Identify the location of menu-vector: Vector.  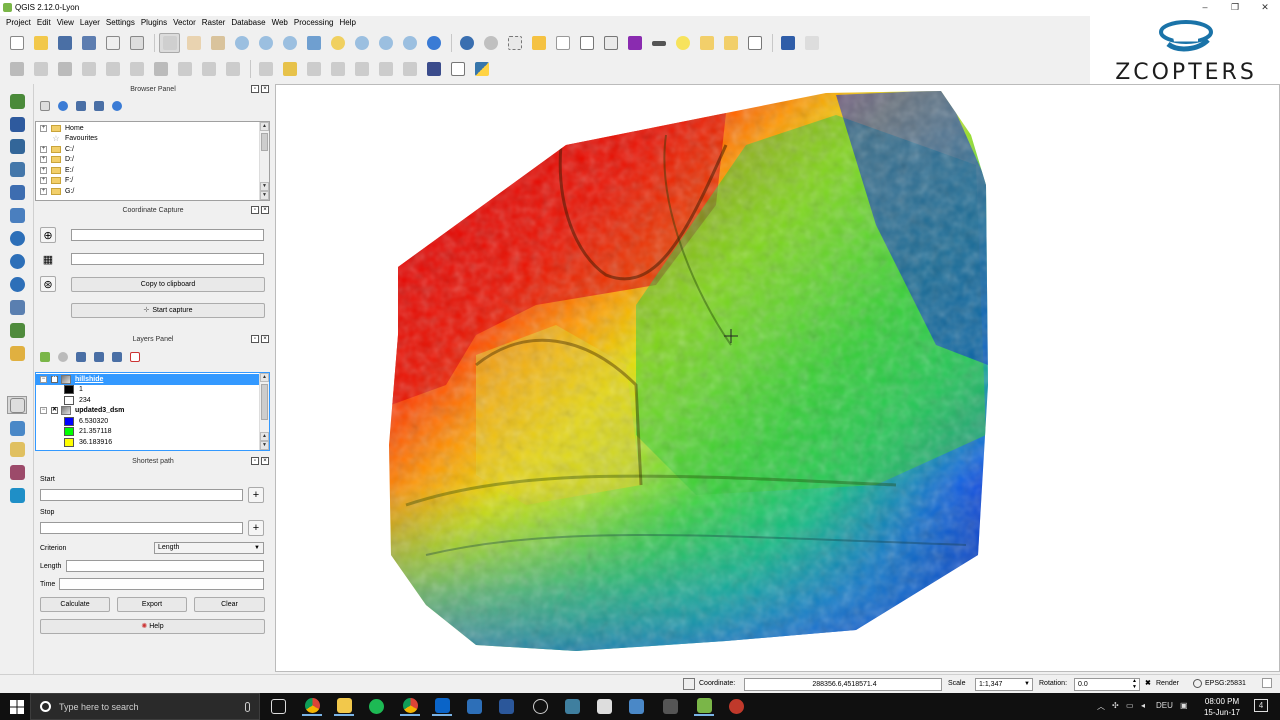
(185, 23).